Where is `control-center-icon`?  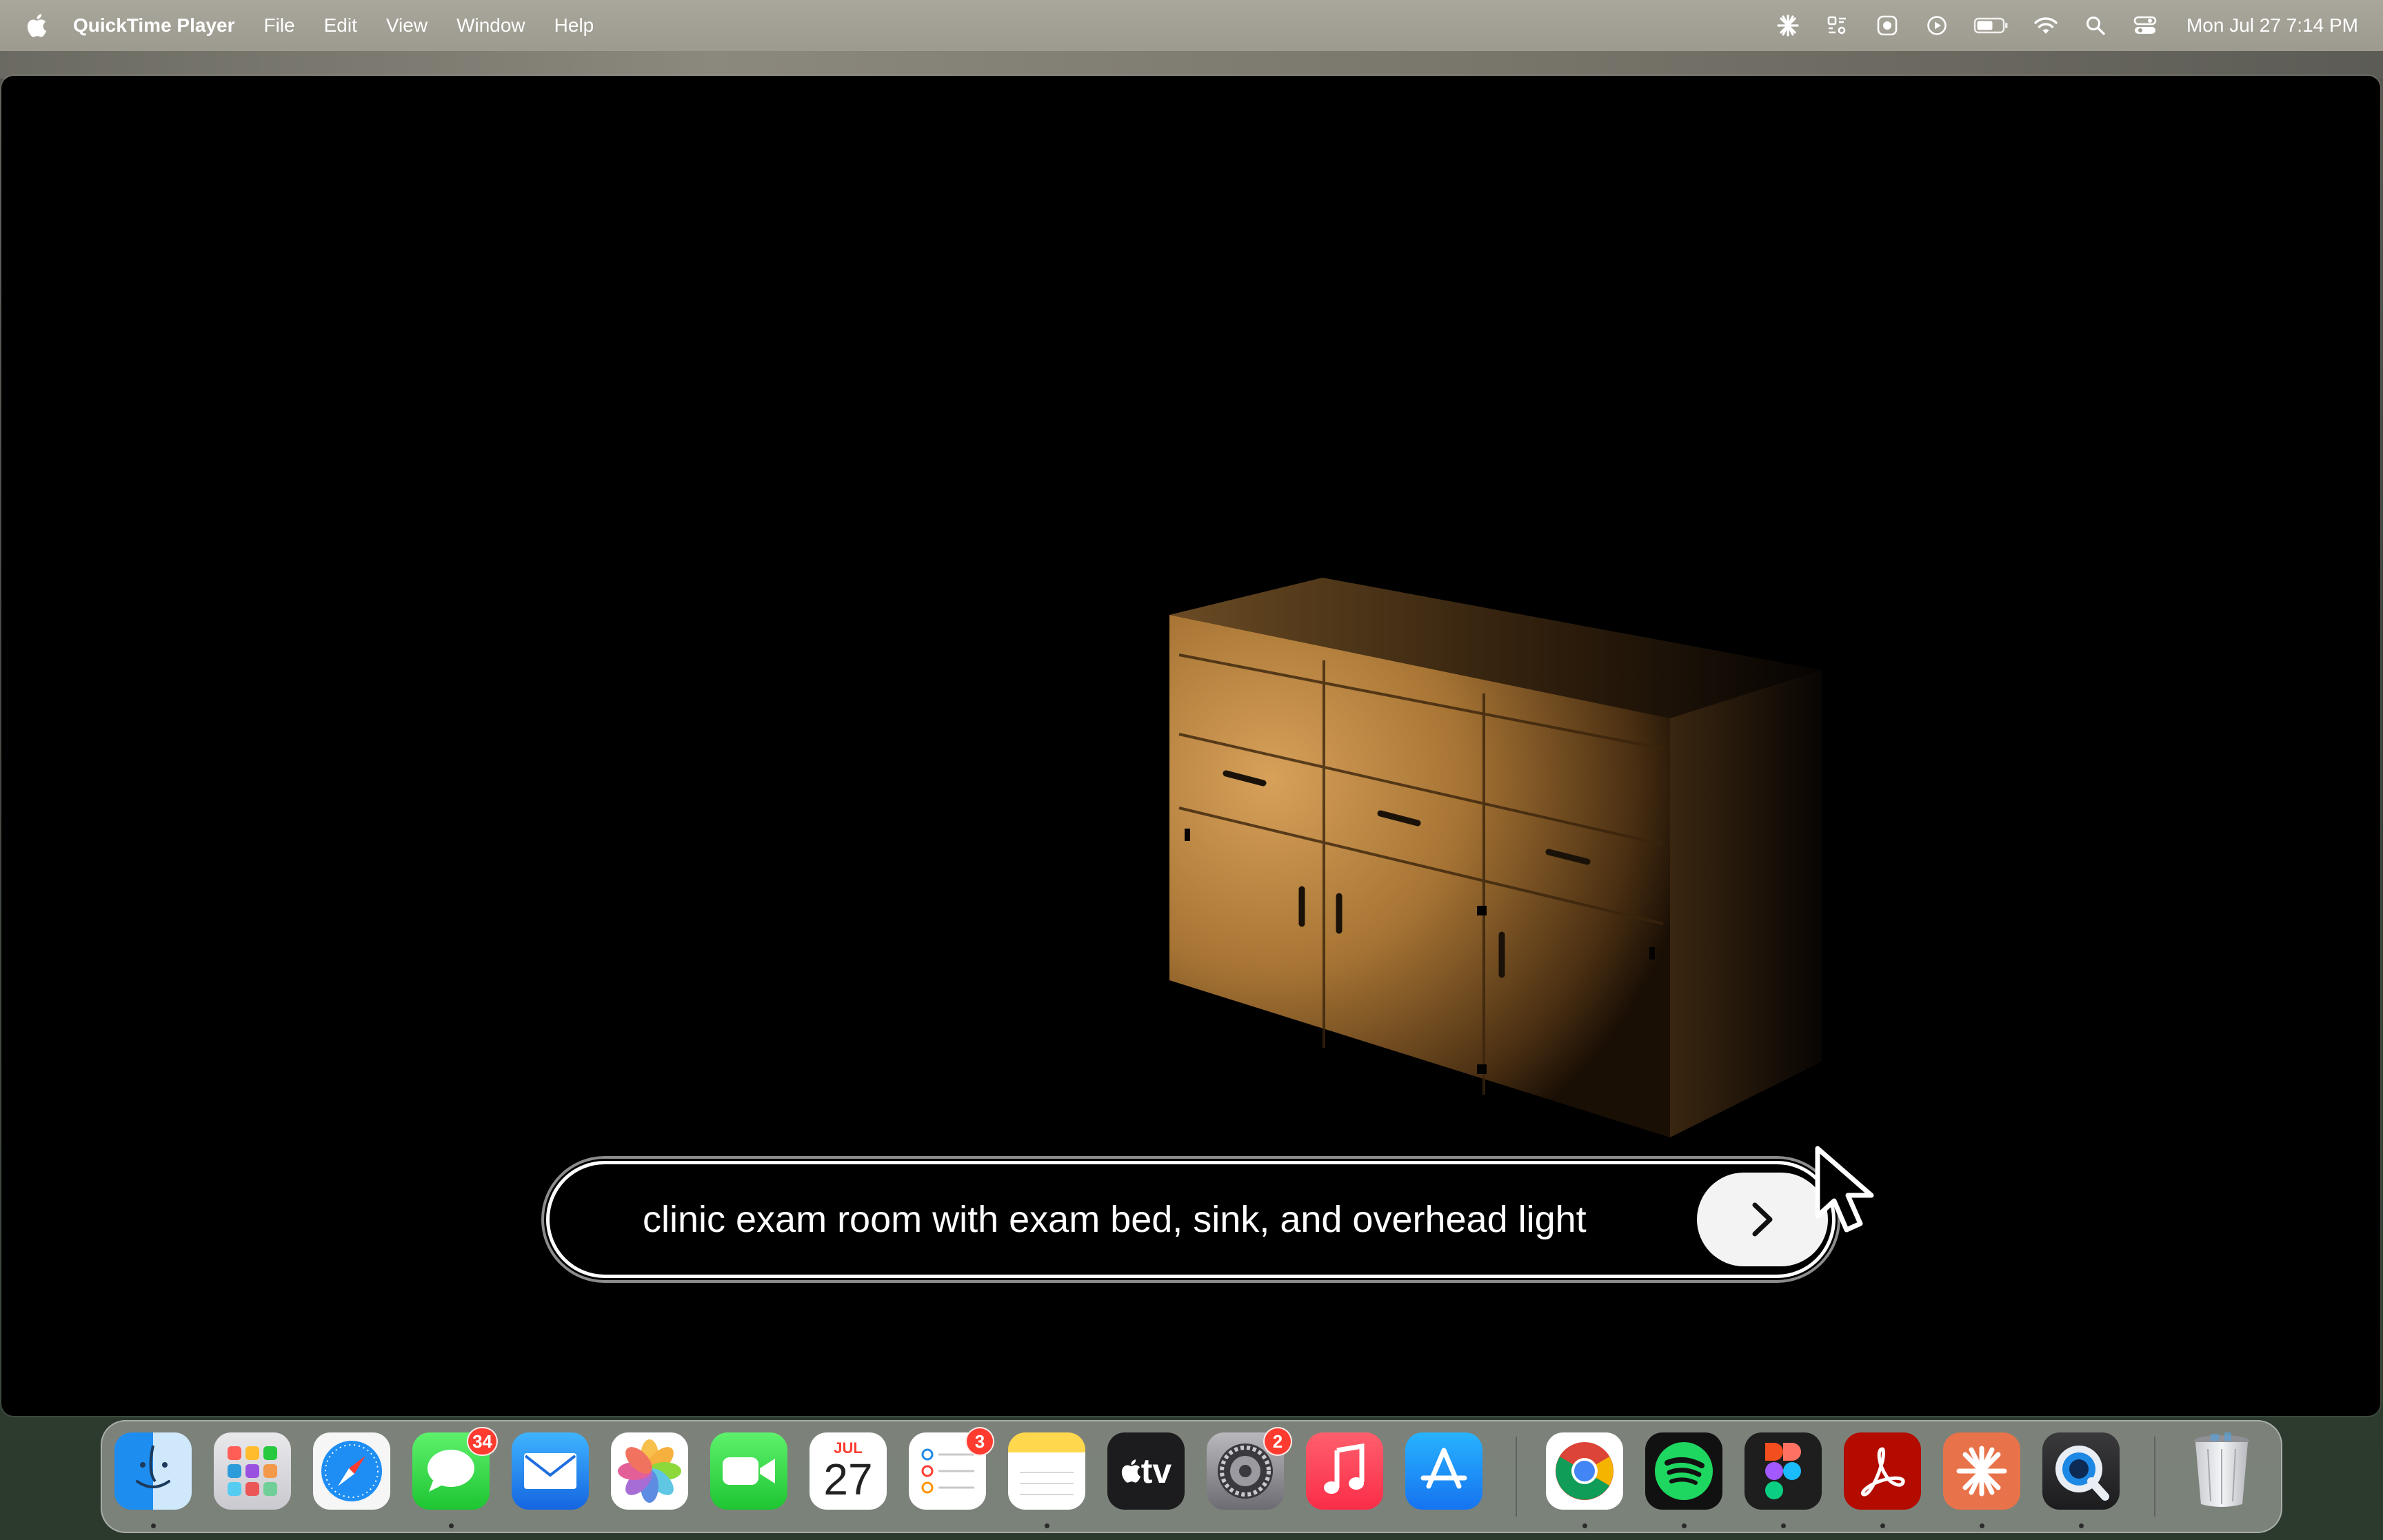
control-center-icon is located at coordinates (2145, 26).